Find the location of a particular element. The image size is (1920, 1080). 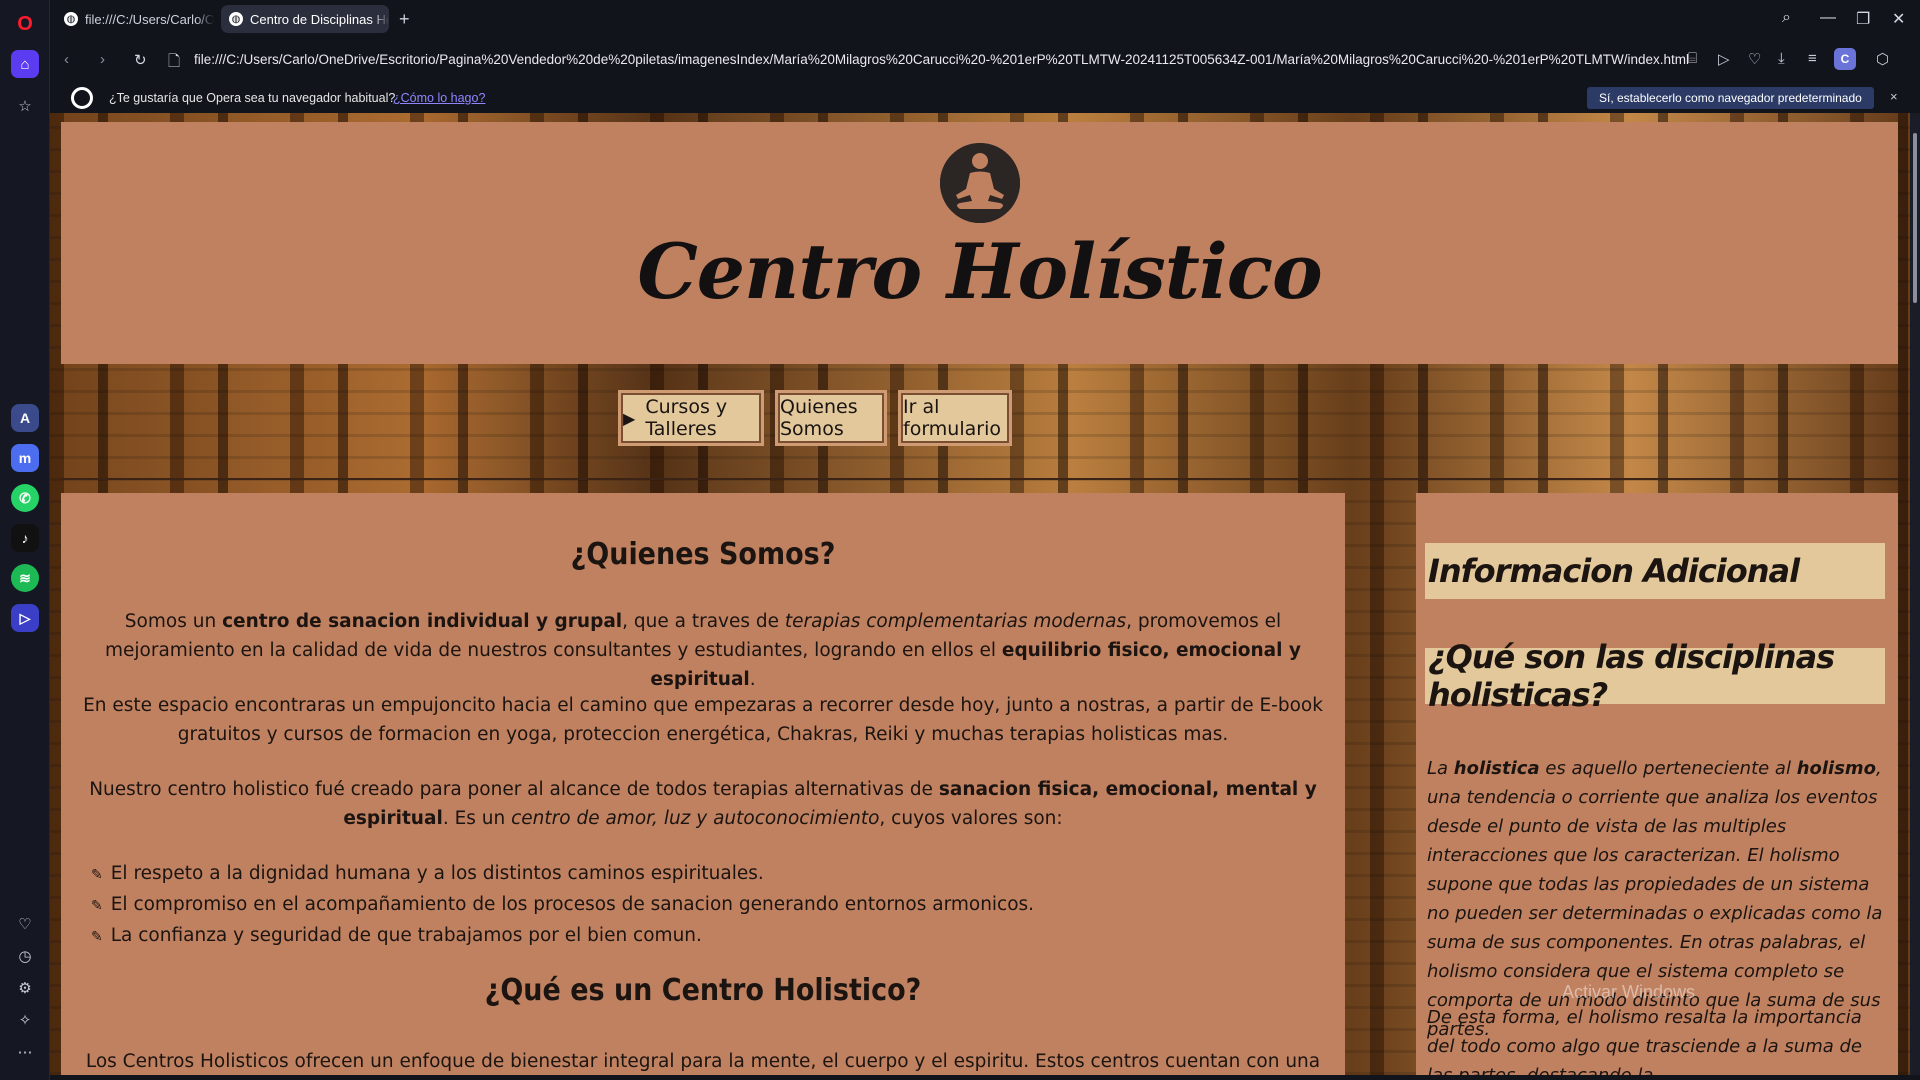

opera-logo-icon is located at coordinates (82, 98).